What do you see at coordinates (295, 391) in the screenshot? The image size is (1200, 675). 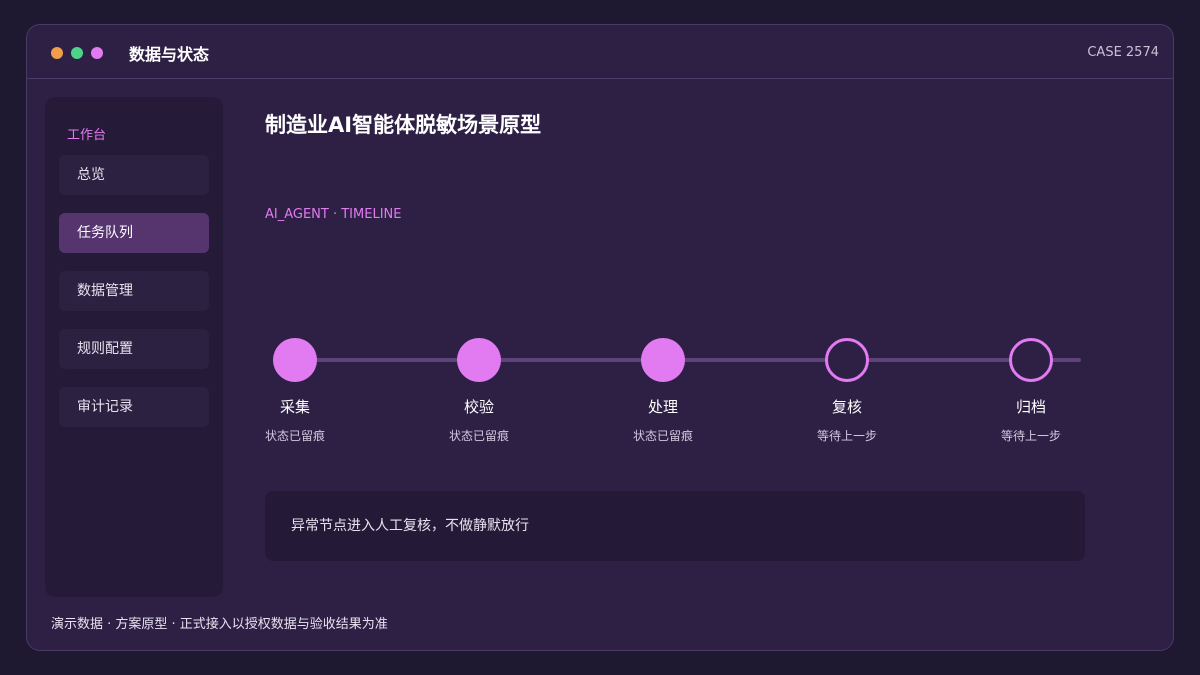 I see `timeline-step-collect: 采集 状态已留痕` at bounding box center [295, 391].